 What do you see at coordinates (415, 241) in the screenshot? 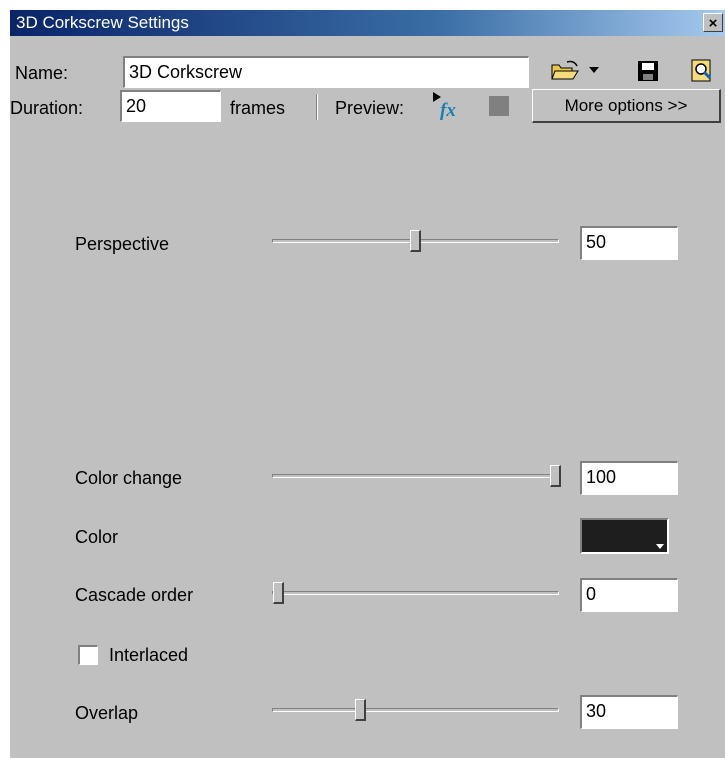
I see `perspective-slider-thumb` at bounding box center [415, 241].